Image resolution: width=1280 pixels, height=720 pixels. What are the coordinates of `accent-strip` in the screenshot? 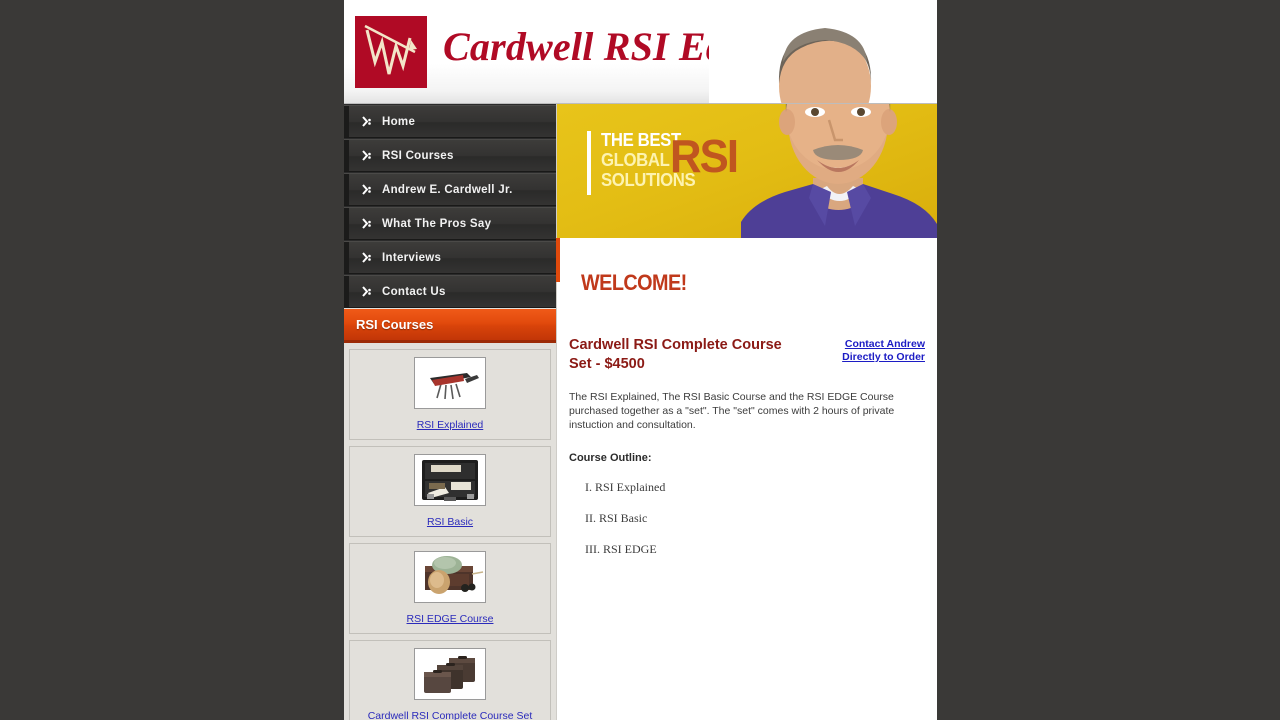 It's located at (558, 260).